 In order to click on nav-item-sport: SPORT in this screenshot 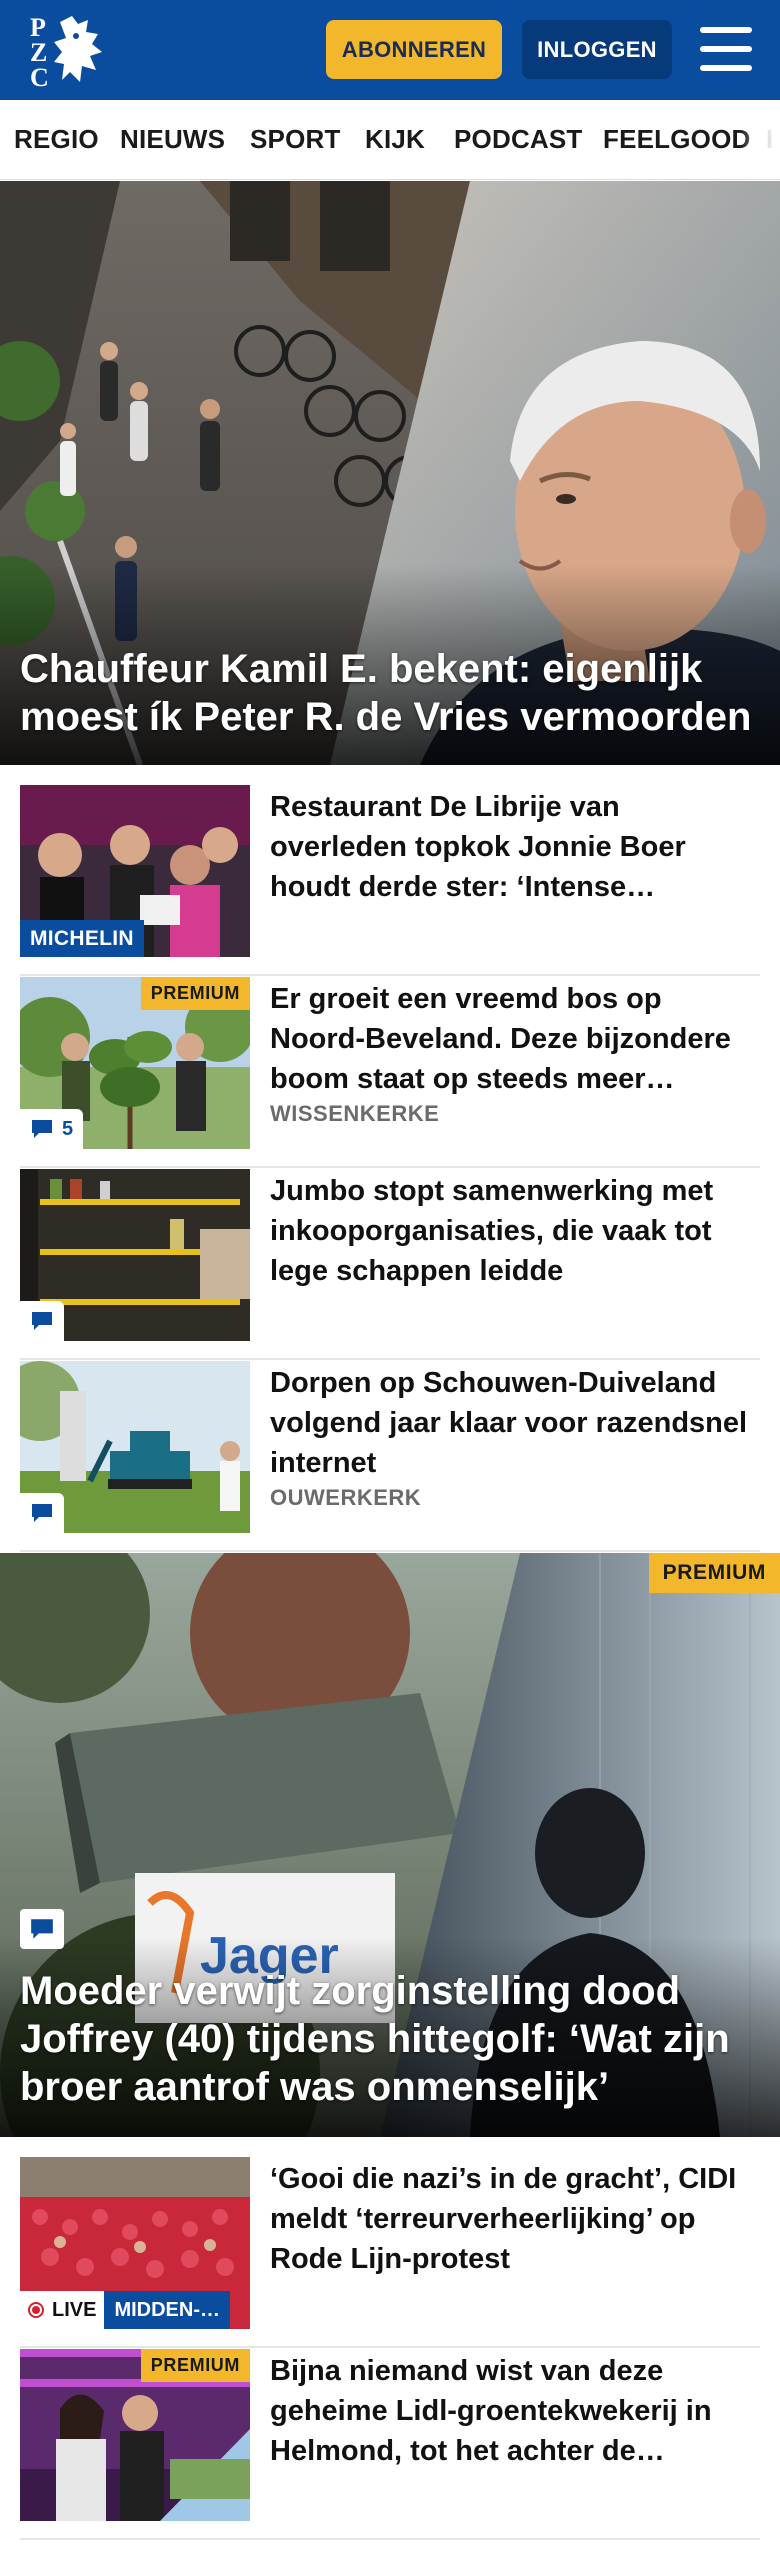, I will do `click(295, 139)`.